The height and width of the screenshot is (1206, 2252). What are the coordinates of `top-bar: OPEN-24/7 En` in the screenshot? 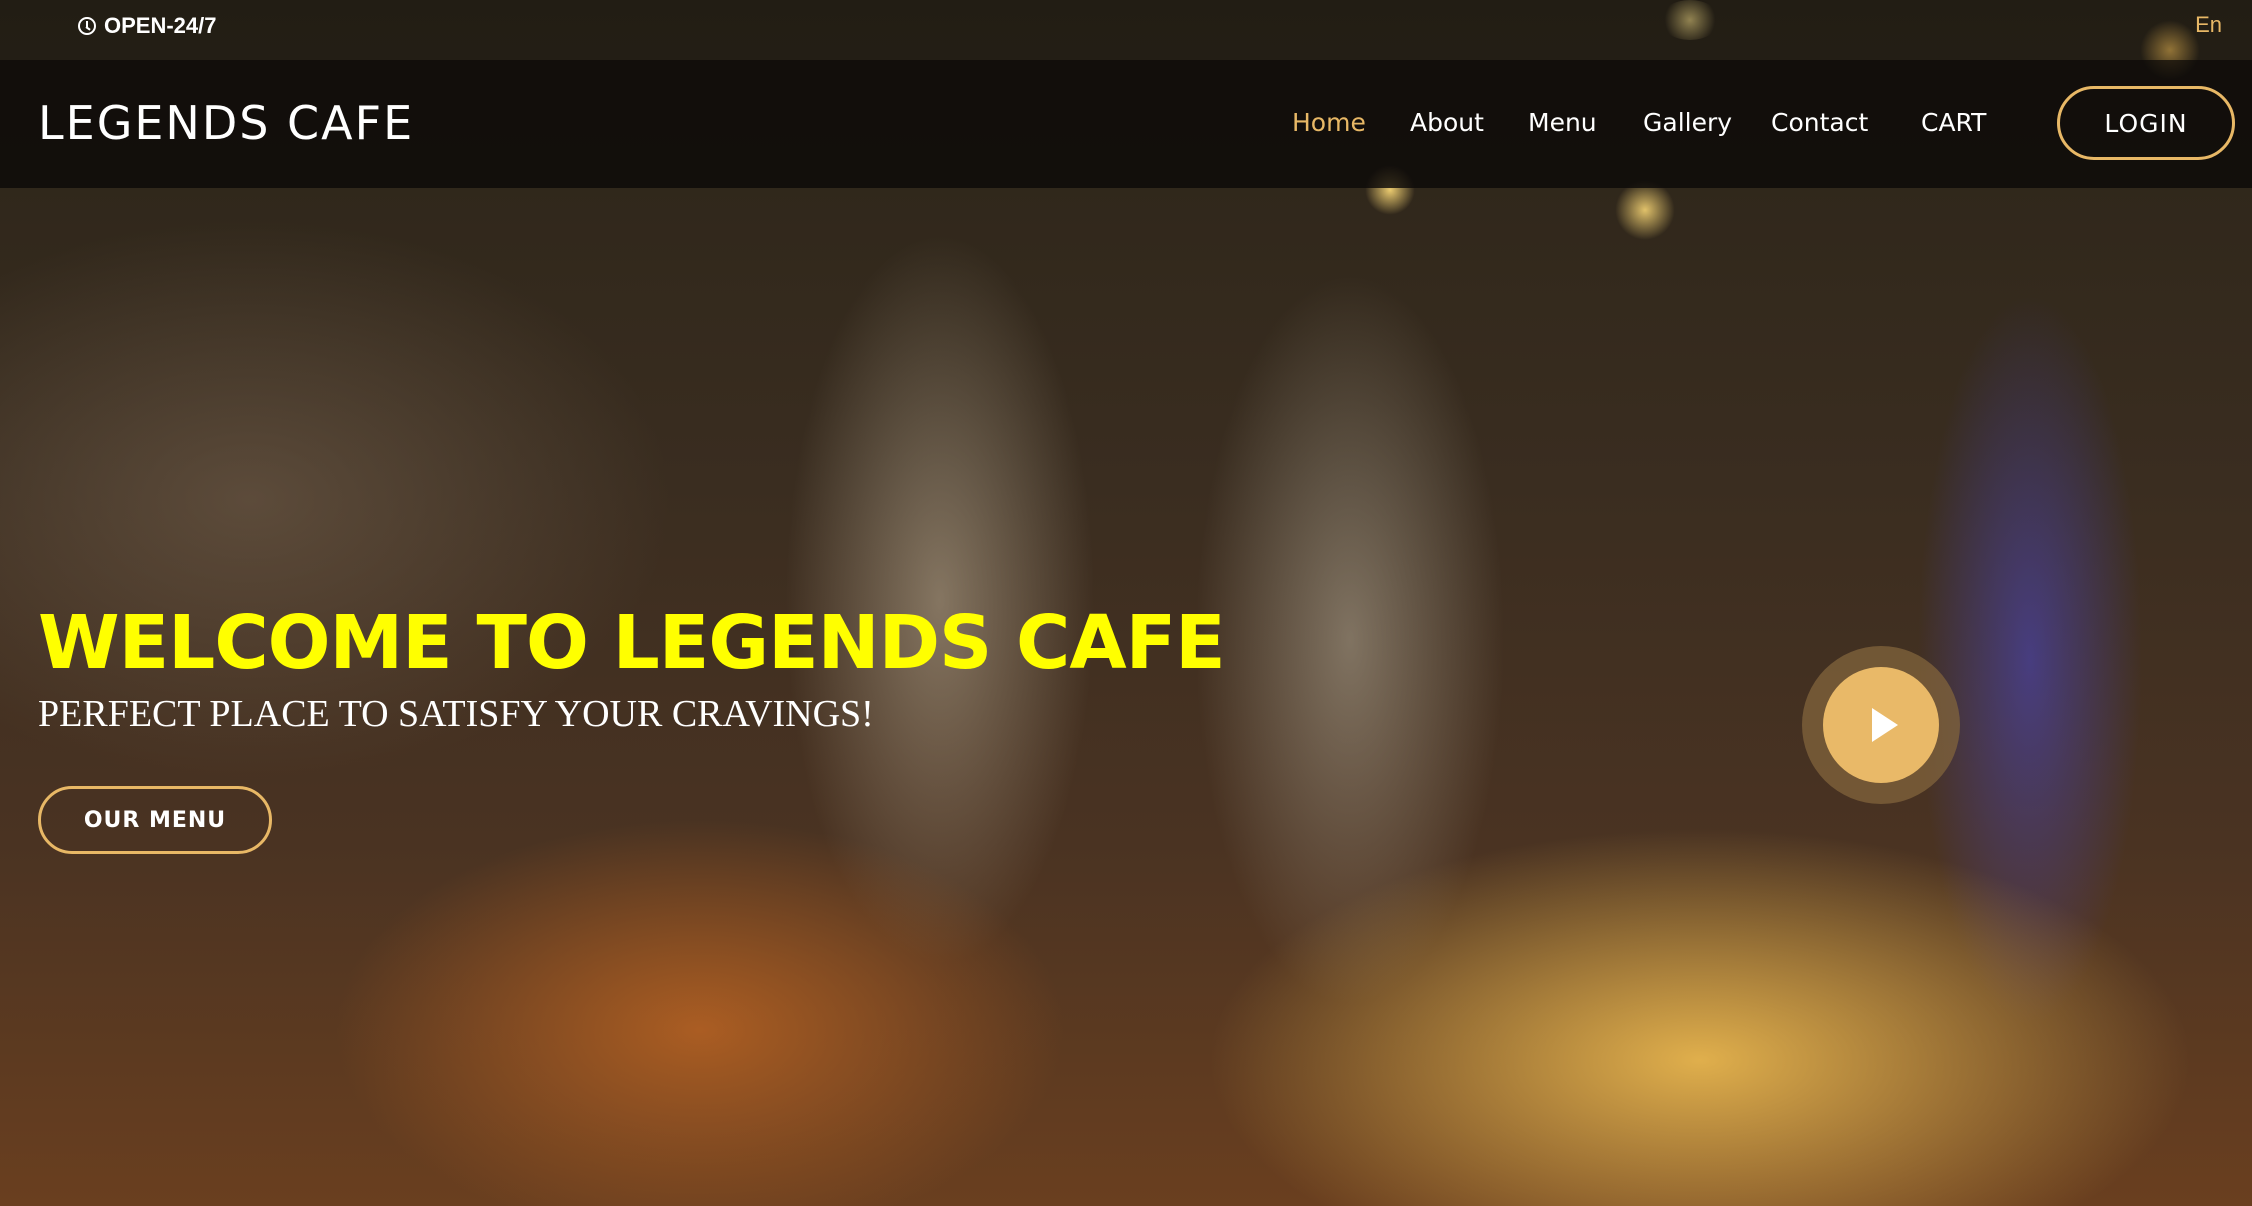 It's located at (1126, 30).